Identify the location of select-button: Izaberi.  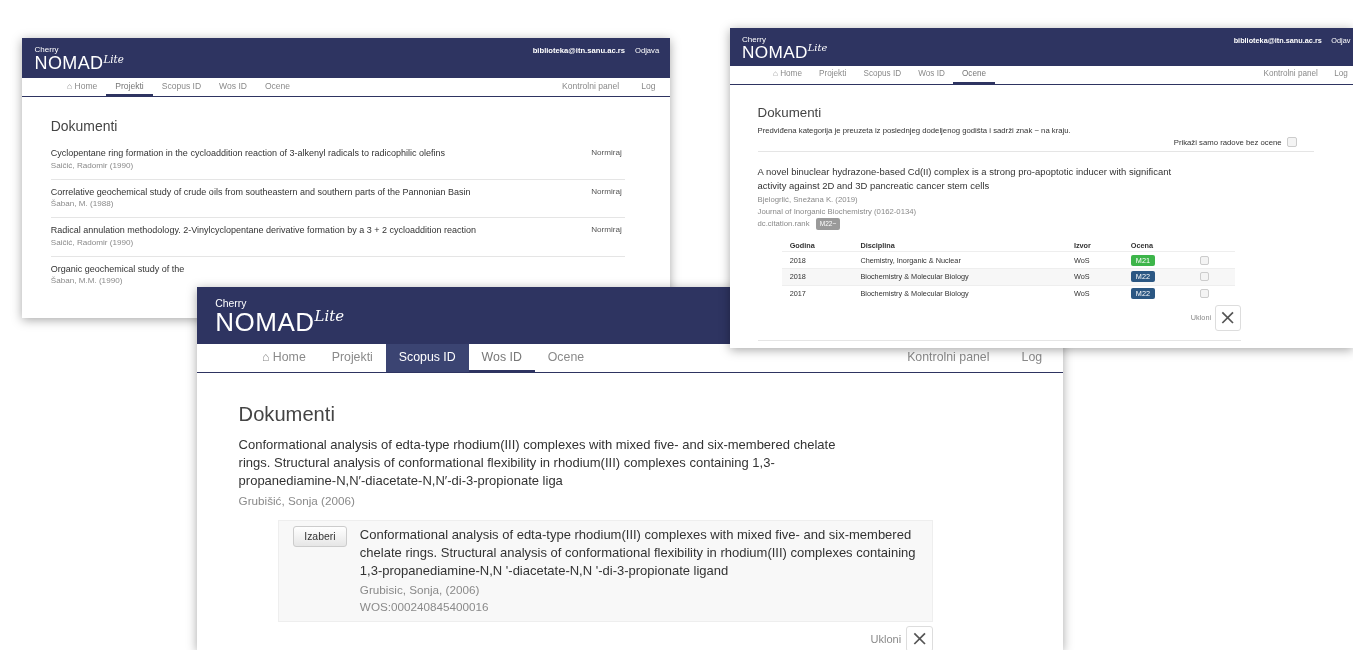
(319, 536).